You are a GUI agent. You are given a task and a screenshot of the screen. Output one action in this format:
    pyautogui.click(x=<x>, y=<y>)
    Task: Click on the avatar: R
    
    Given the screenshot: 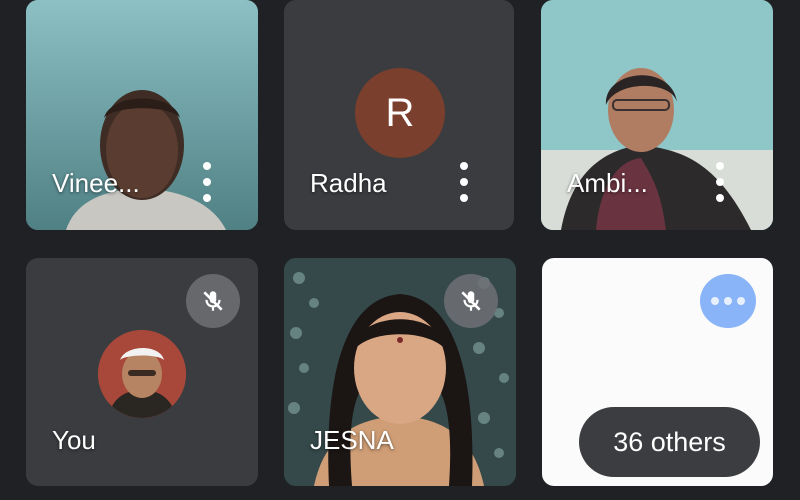 What is the action you would take?
    pyautogui.click(x=400, y=113)
    